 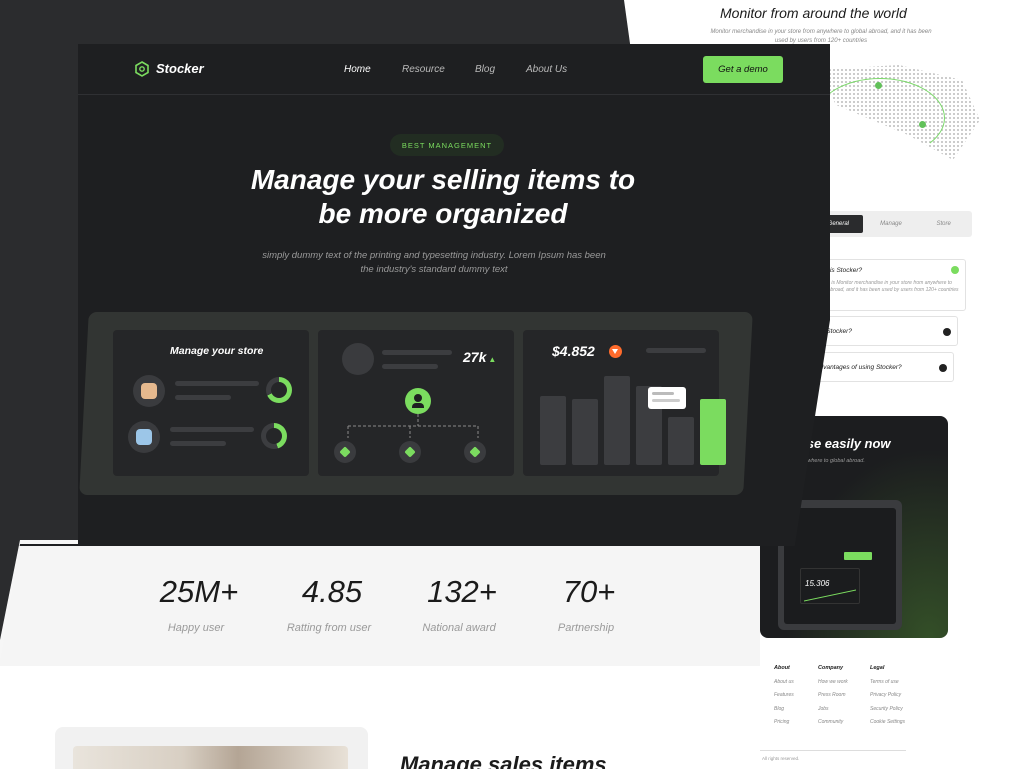 What do you see at coordinates (434, 269) in the screenshot?
I see `subtitle-line-2: the industry's standard dummy text` at bounding box center [434, 269].